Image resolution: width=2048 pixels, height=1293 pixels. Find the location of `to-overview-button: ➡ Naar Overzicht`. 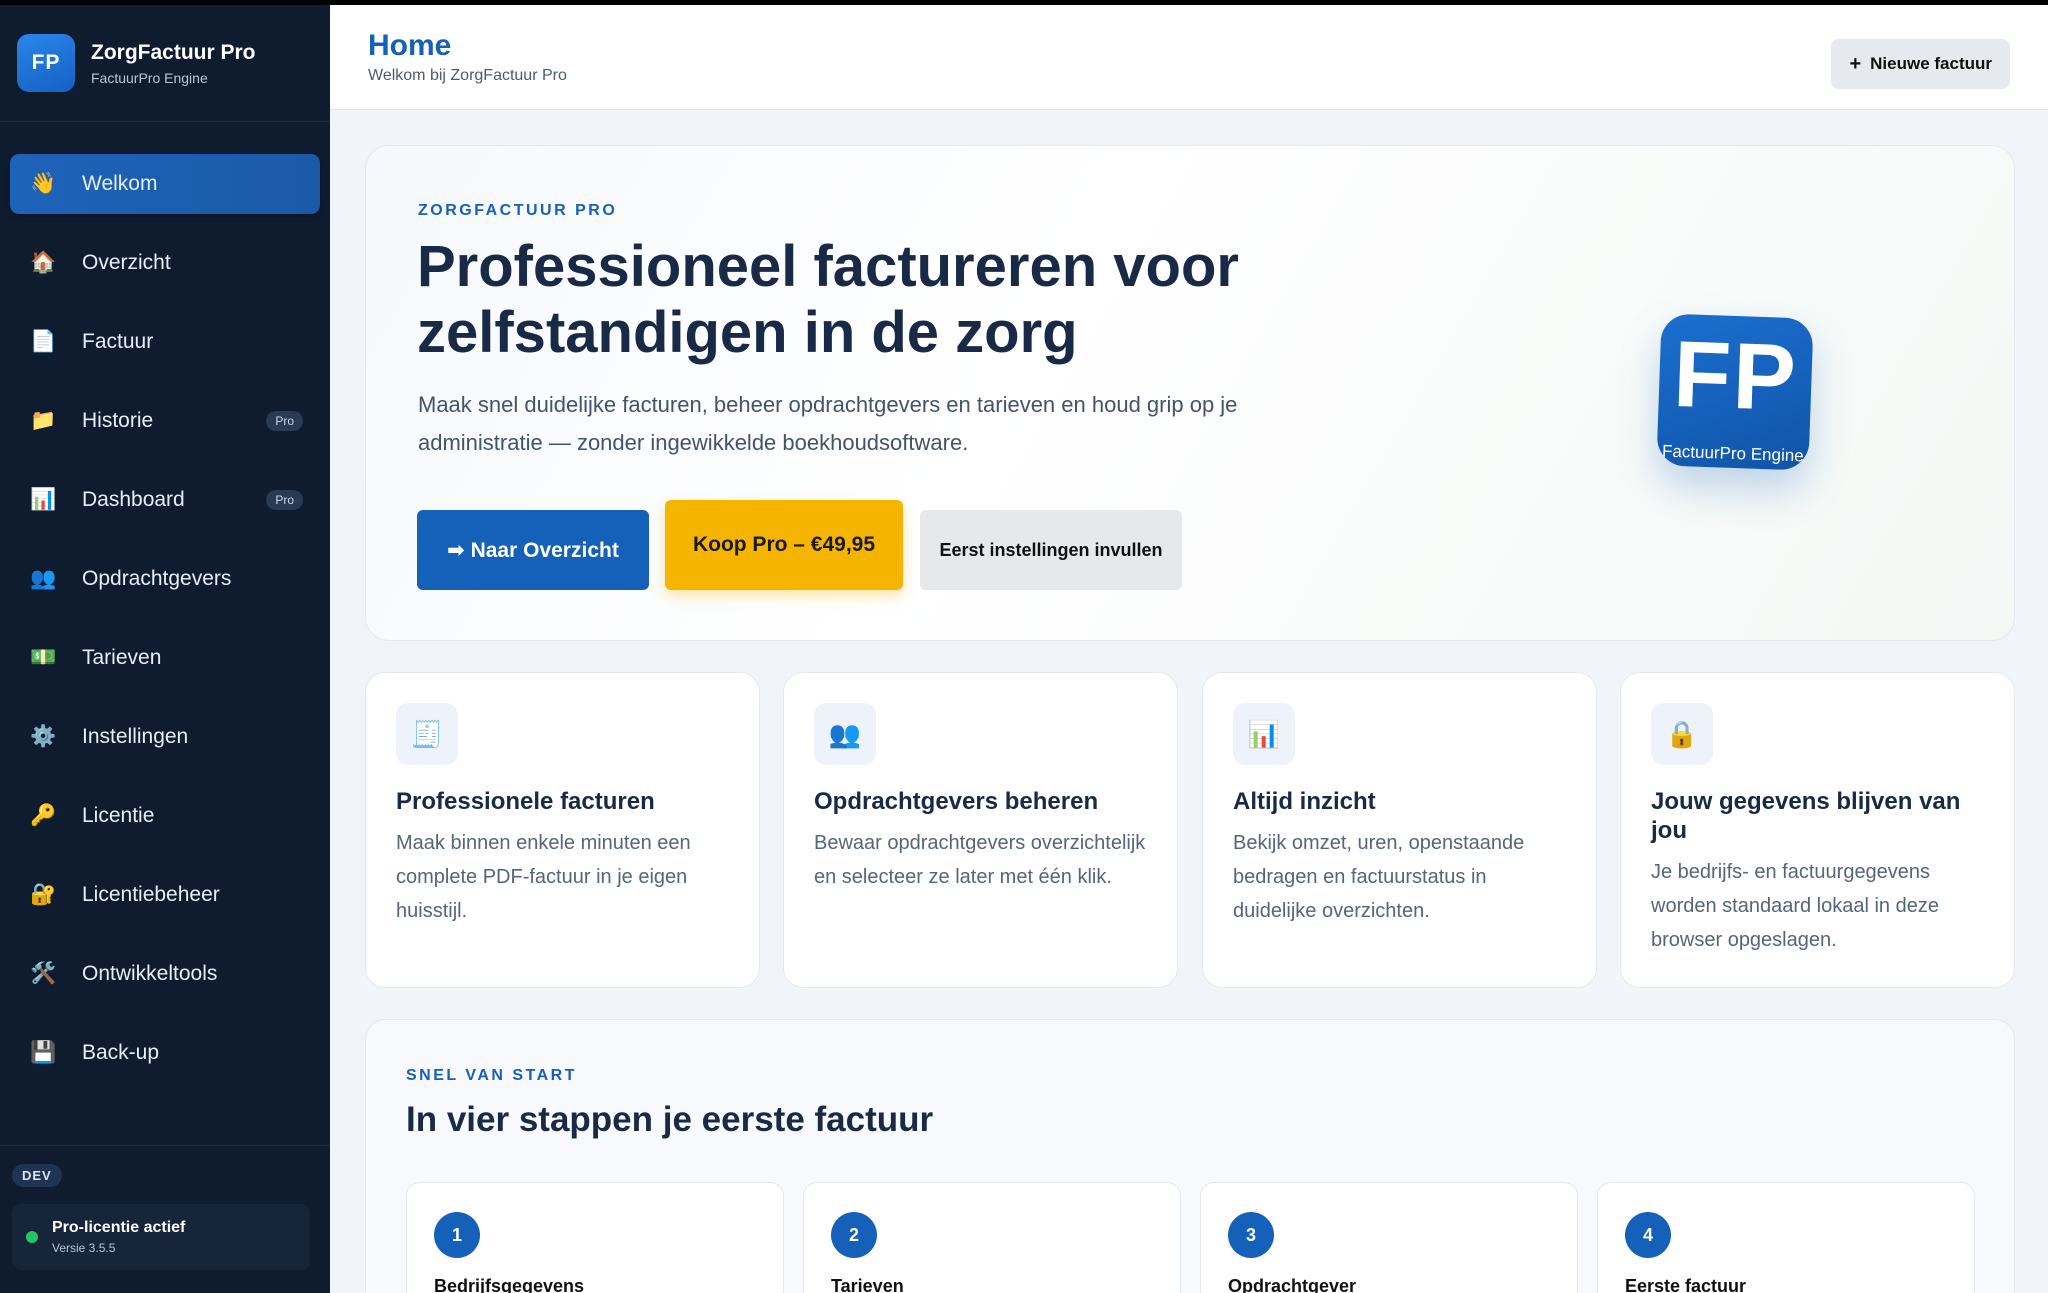

to-overview-button: ➡ Naar Overzicht is located at coordinates (533, 550).